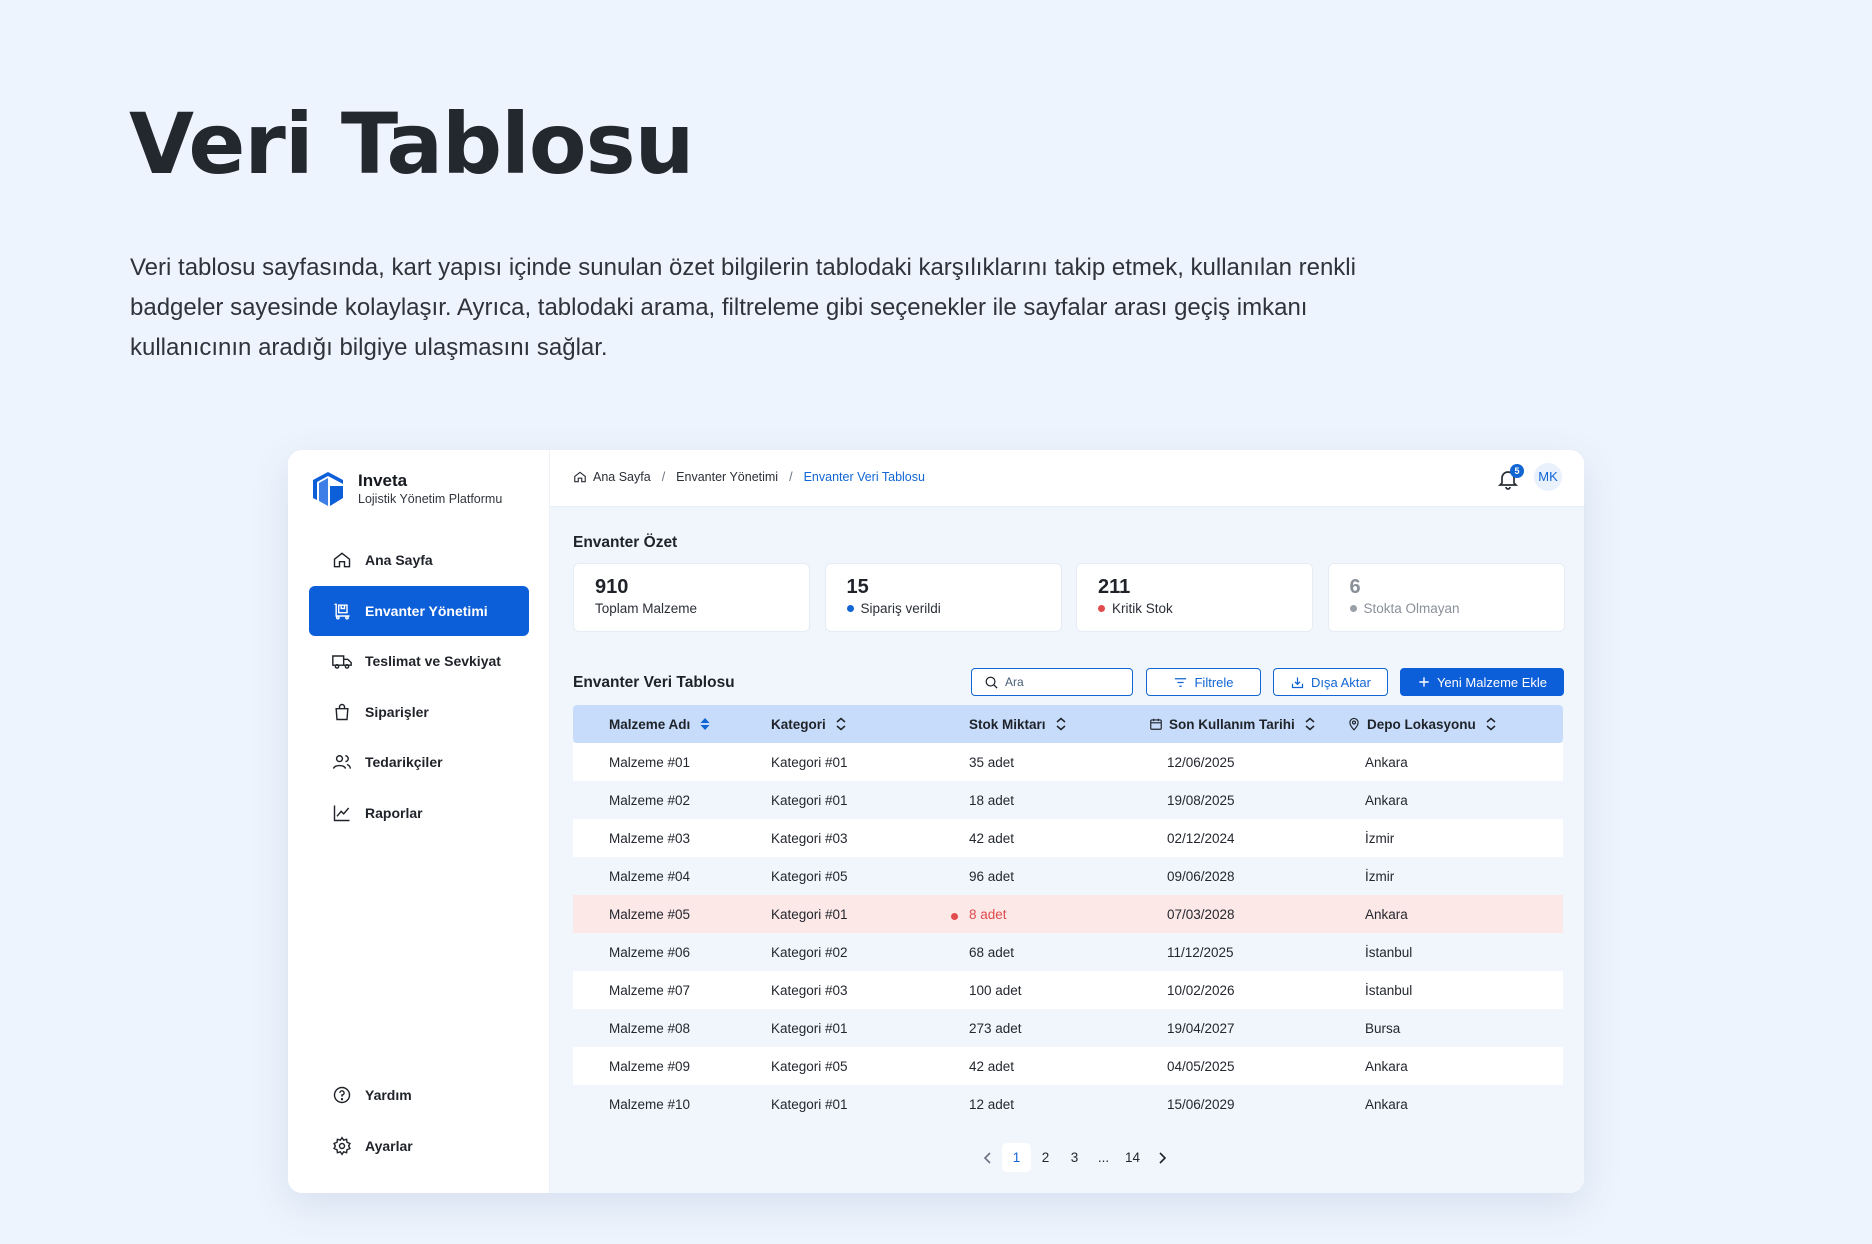 The image size is (1872, 1244). I want to click on filter-button: Filtrele, so click(1203, 682).